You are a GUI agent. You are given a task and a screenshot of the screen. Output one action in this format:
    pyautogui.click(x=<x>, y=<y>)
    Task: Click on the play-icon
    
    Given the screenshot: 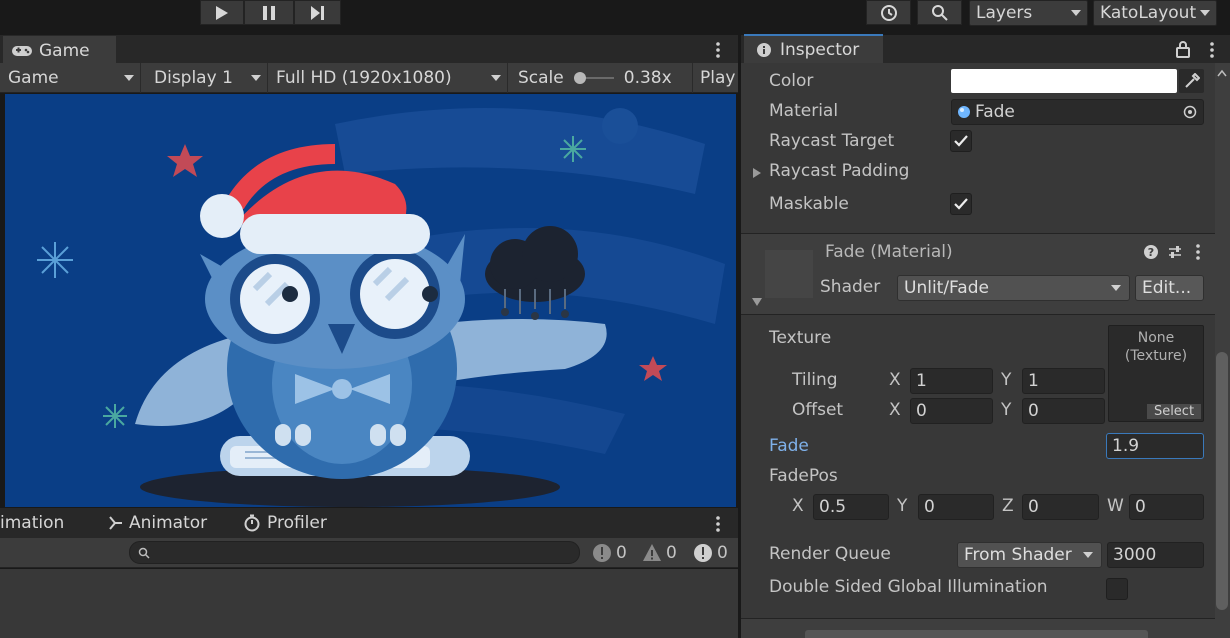 What is the action you would take?
    pyautogui.click(x=222, y=12)
    